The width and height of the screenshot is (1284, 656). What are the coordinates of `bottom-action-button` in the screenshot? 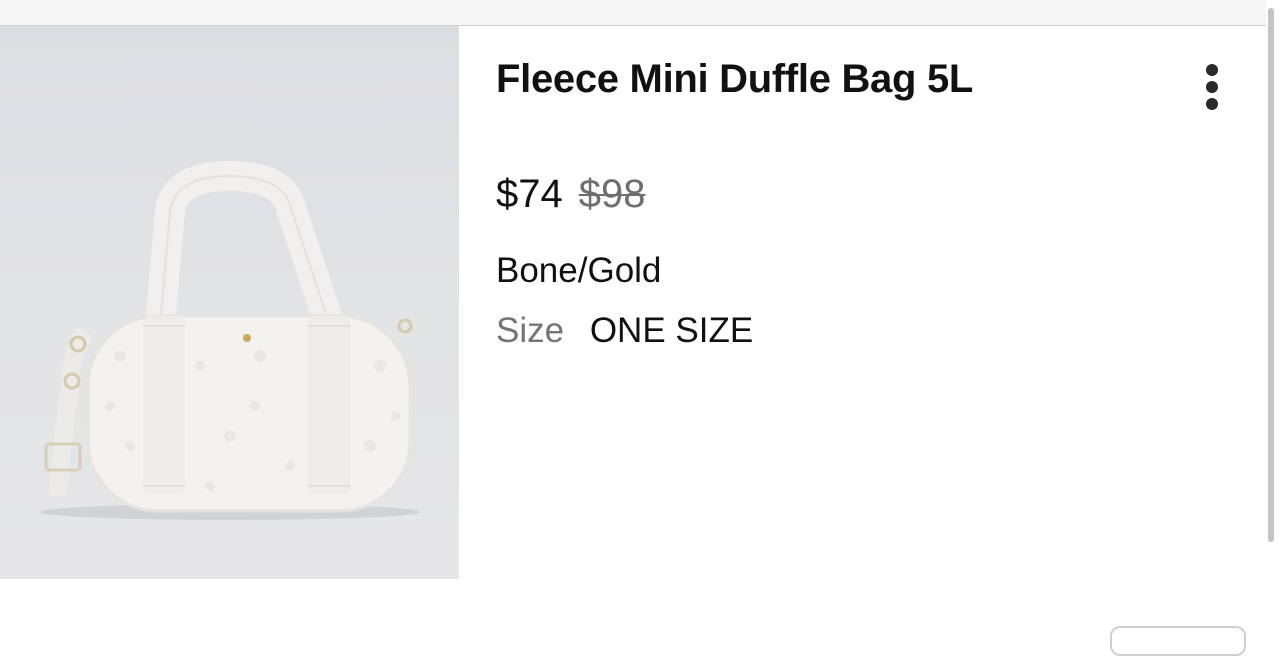 It's located at (1178, 641).